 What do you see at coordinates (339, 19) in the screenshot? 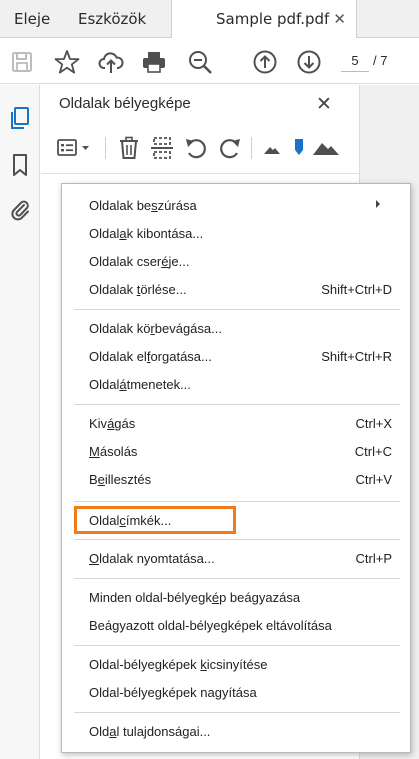
I see `close-tab-icon: ✕` at bounding box center [339, 19].